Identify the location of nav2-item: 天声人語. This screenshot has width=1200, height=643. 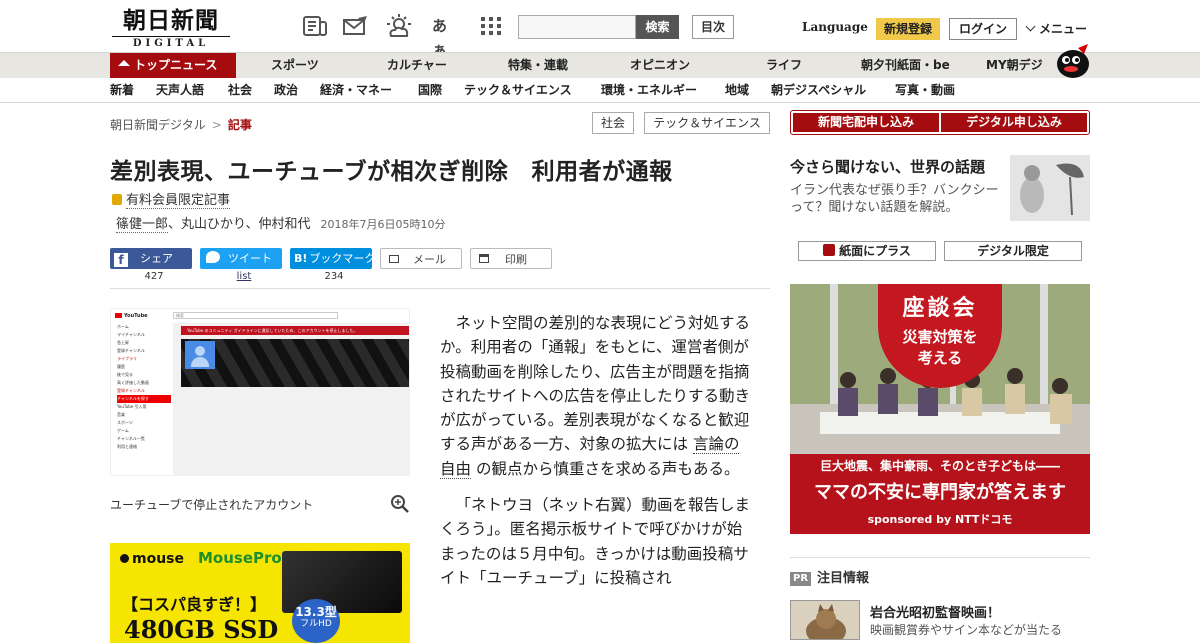
(180, 90).